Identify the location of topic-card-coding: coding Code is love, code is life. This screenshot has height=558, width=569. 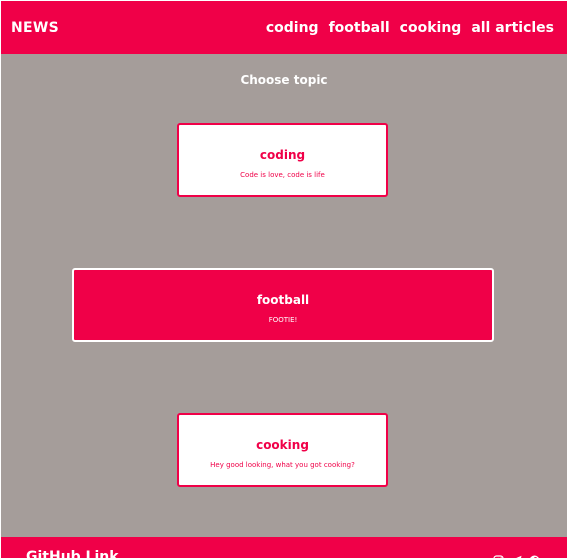
(282, 160).